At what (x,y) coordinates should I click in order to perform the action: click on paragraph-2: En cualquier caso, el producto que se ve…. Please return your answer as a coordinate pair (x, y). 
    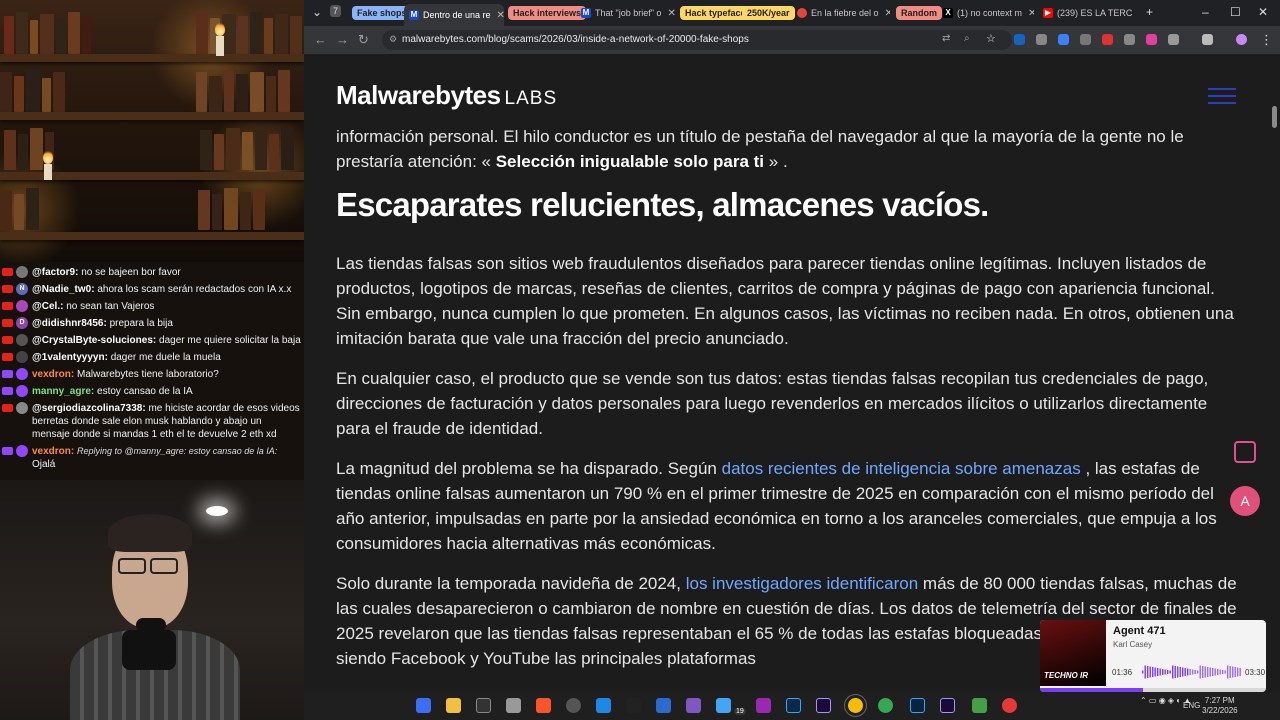
    Looking at the image, I should click on (772, 403).